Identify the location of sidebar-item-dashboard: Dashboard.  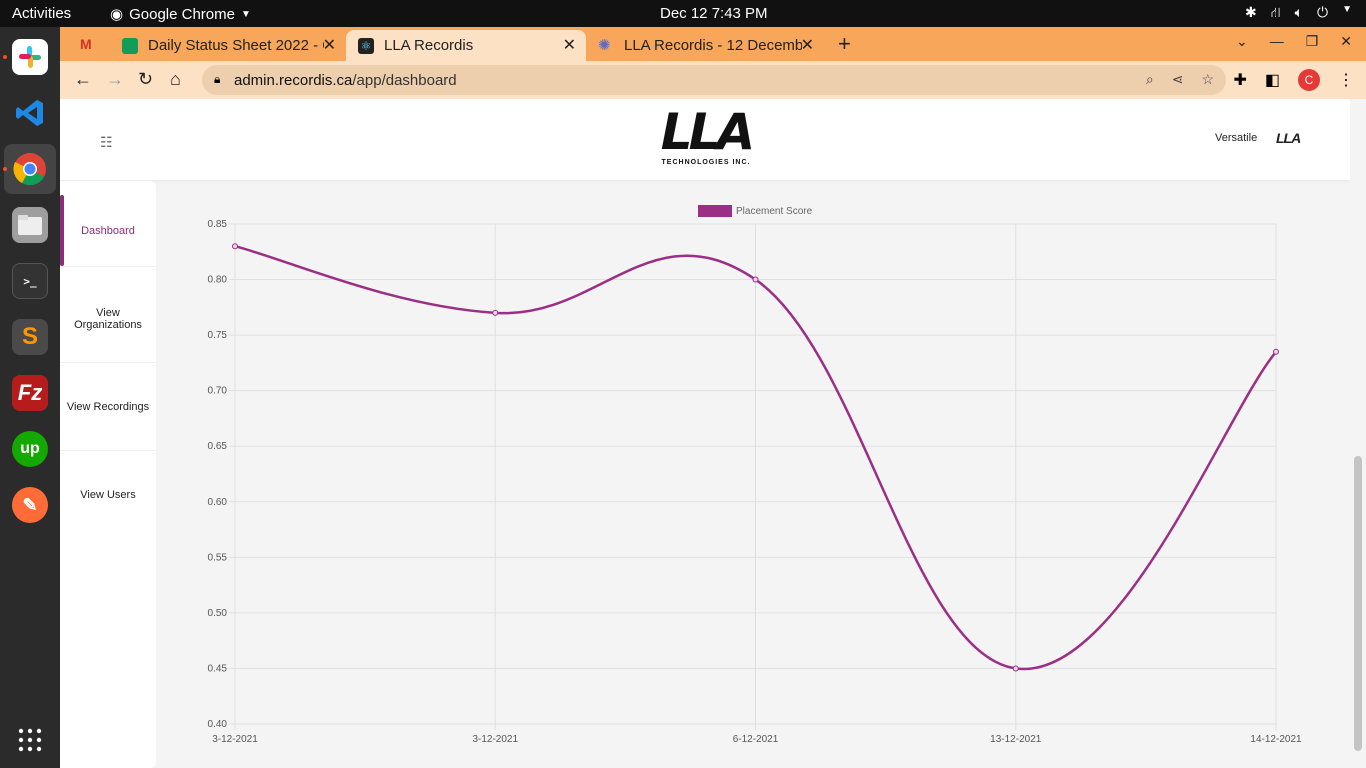
(108, 231).